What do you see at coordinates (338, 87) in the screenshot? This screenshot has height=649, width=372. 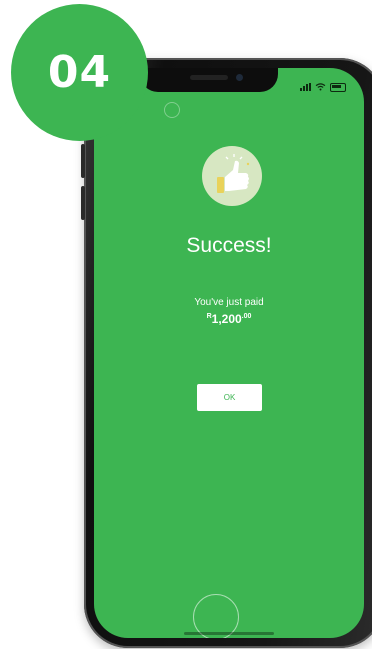 I see `battery-icon` at bounding box center [338, 87].